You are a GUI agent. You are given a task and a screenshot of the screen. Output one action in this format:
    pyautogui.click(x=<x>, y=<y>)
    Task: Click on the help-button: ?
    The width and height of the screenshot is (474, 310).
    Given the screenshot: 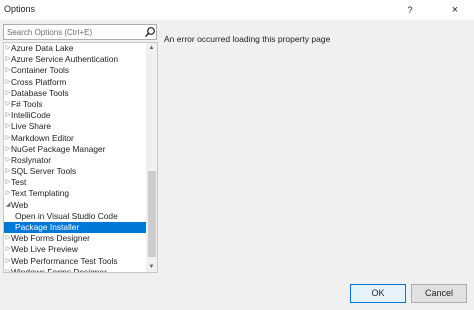 What is the action you would take?
    pyautogui.click(x=410, y=10)
    